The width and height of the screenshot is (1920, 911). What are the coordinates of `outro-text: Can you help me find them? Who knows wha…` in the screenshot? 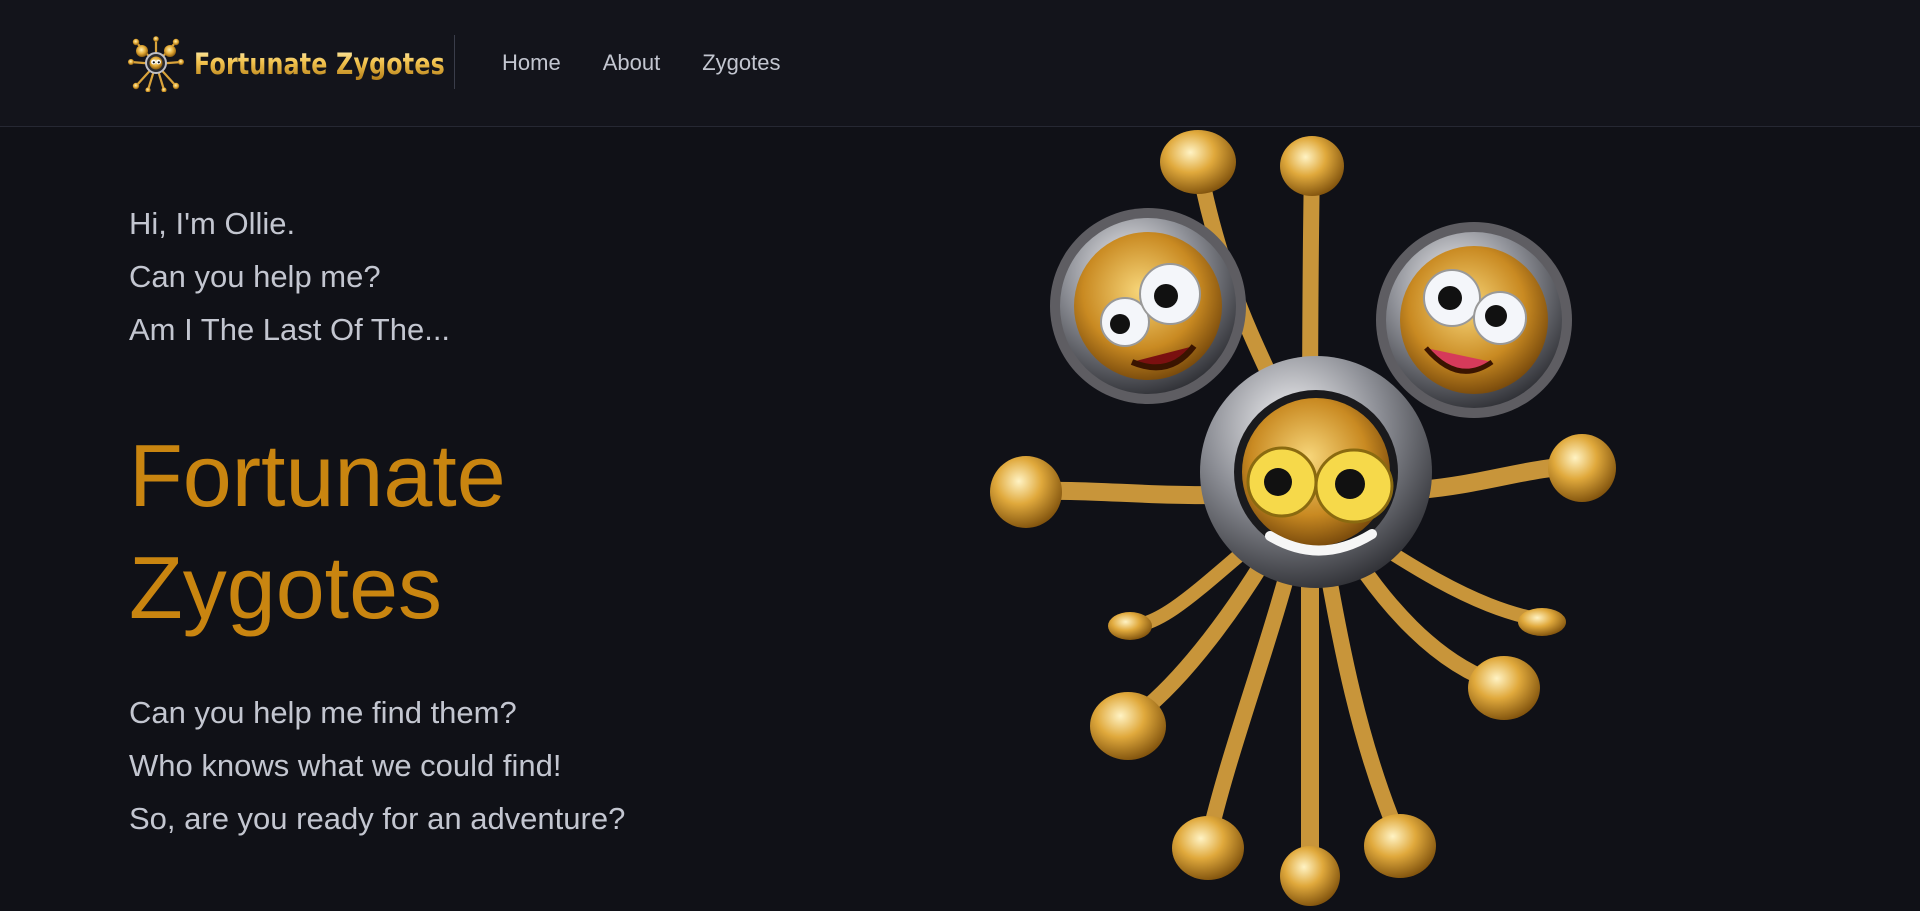 It's located at (479, 765).